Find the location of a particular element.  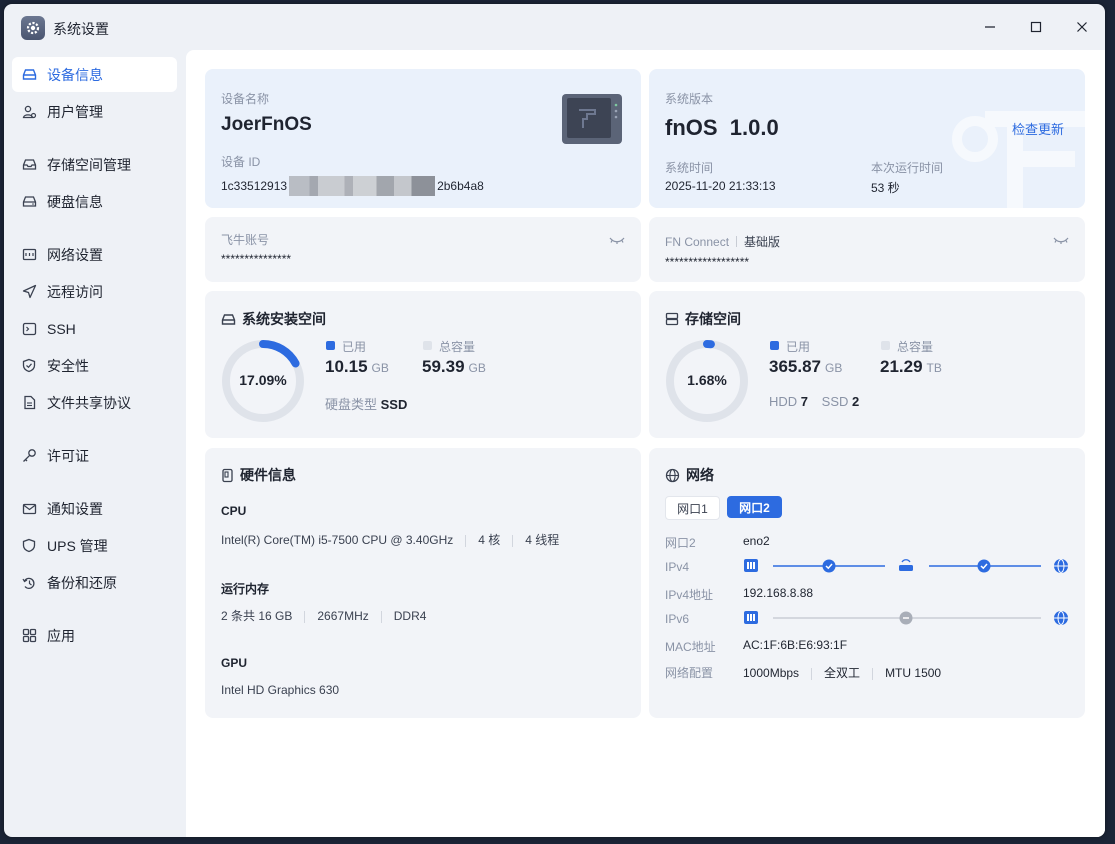

maximize-button is located at coordinates (1036, 27).